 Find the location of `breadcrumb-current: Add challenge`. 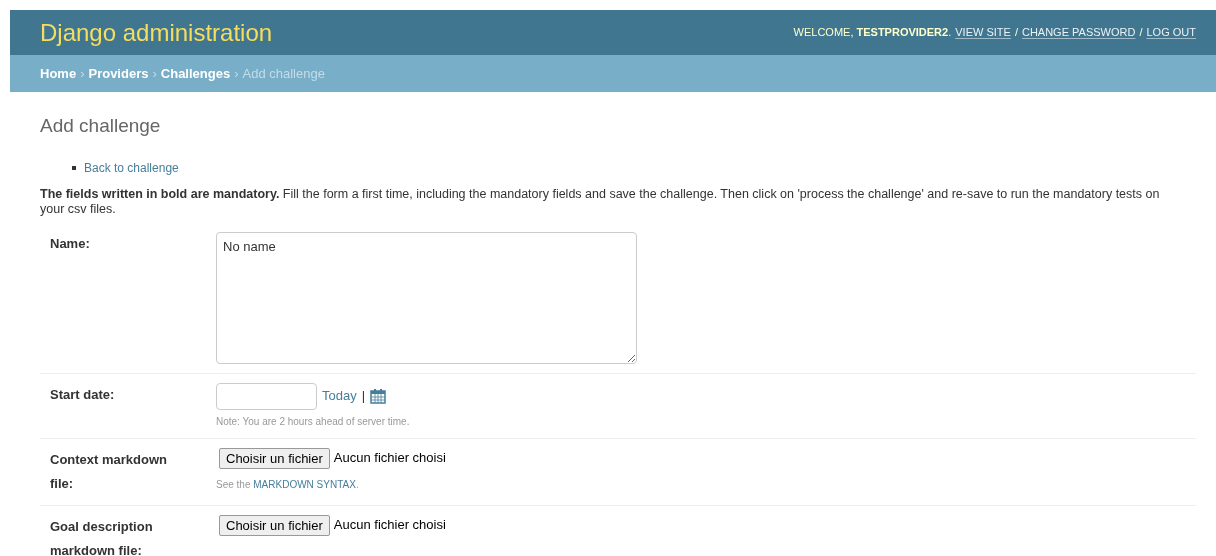

breadcrumb-current: Add challenge is located at coordinates (283, 73).